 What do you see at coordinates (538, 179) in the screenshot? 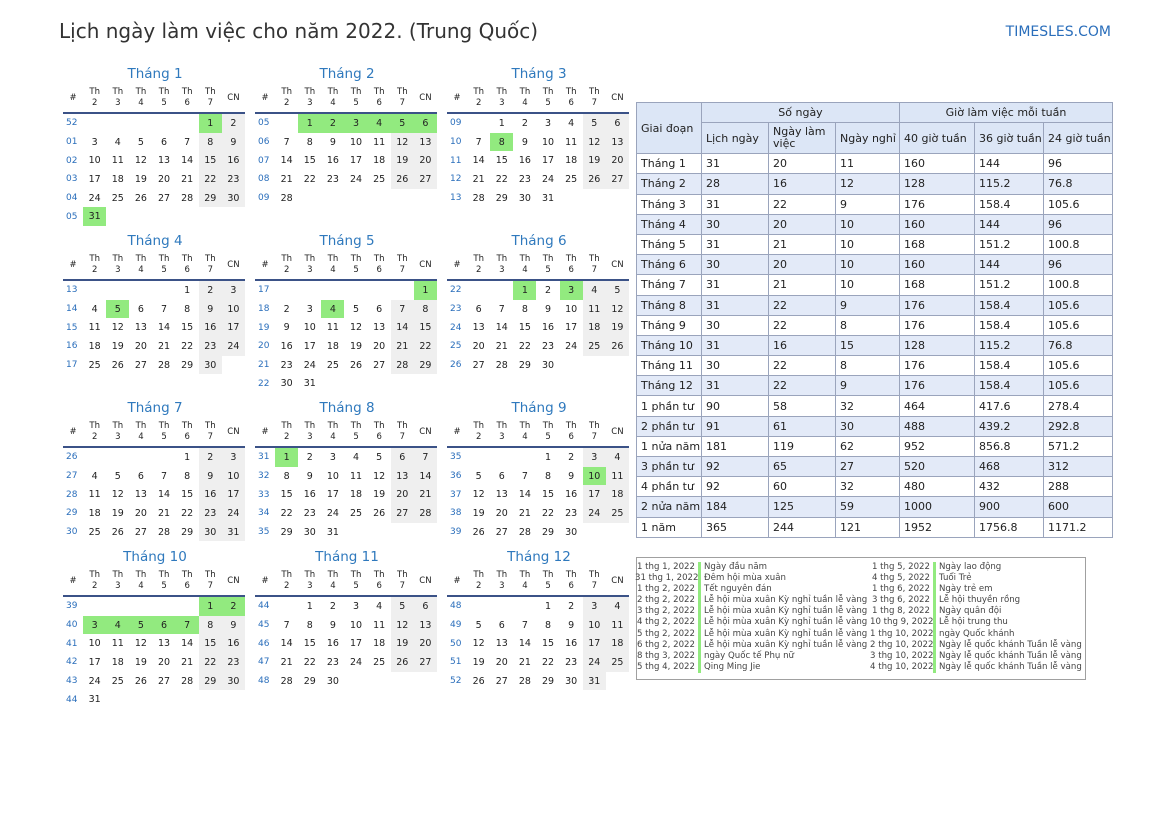
I see `week-row: 12 21 22 23 24 25 26 27` at bounding box center [538, 179].